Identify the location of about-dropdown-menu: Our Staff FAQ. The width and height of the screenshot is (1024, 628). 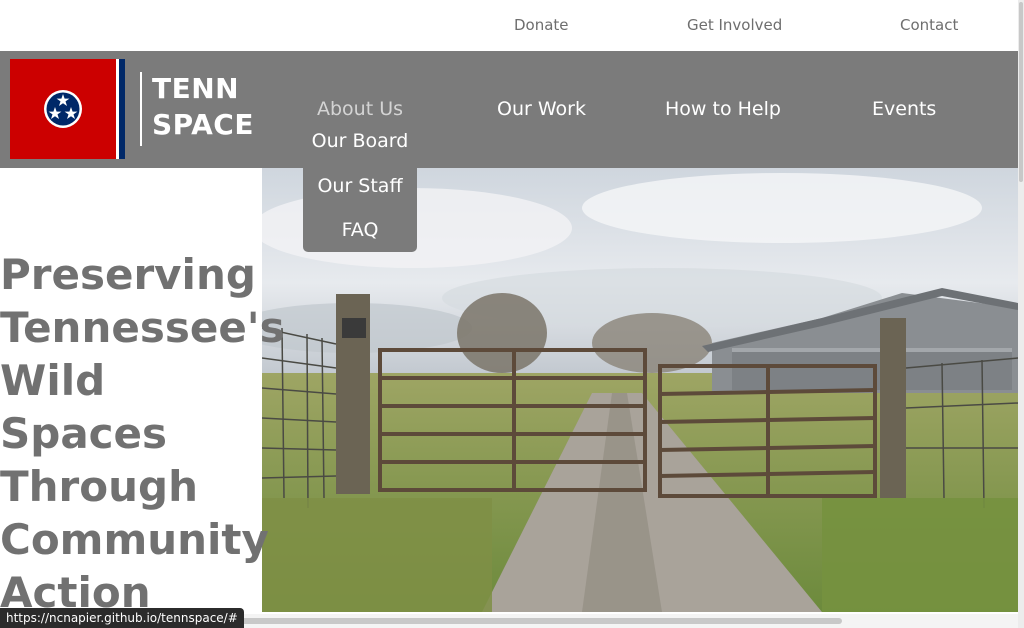
(360, 210).